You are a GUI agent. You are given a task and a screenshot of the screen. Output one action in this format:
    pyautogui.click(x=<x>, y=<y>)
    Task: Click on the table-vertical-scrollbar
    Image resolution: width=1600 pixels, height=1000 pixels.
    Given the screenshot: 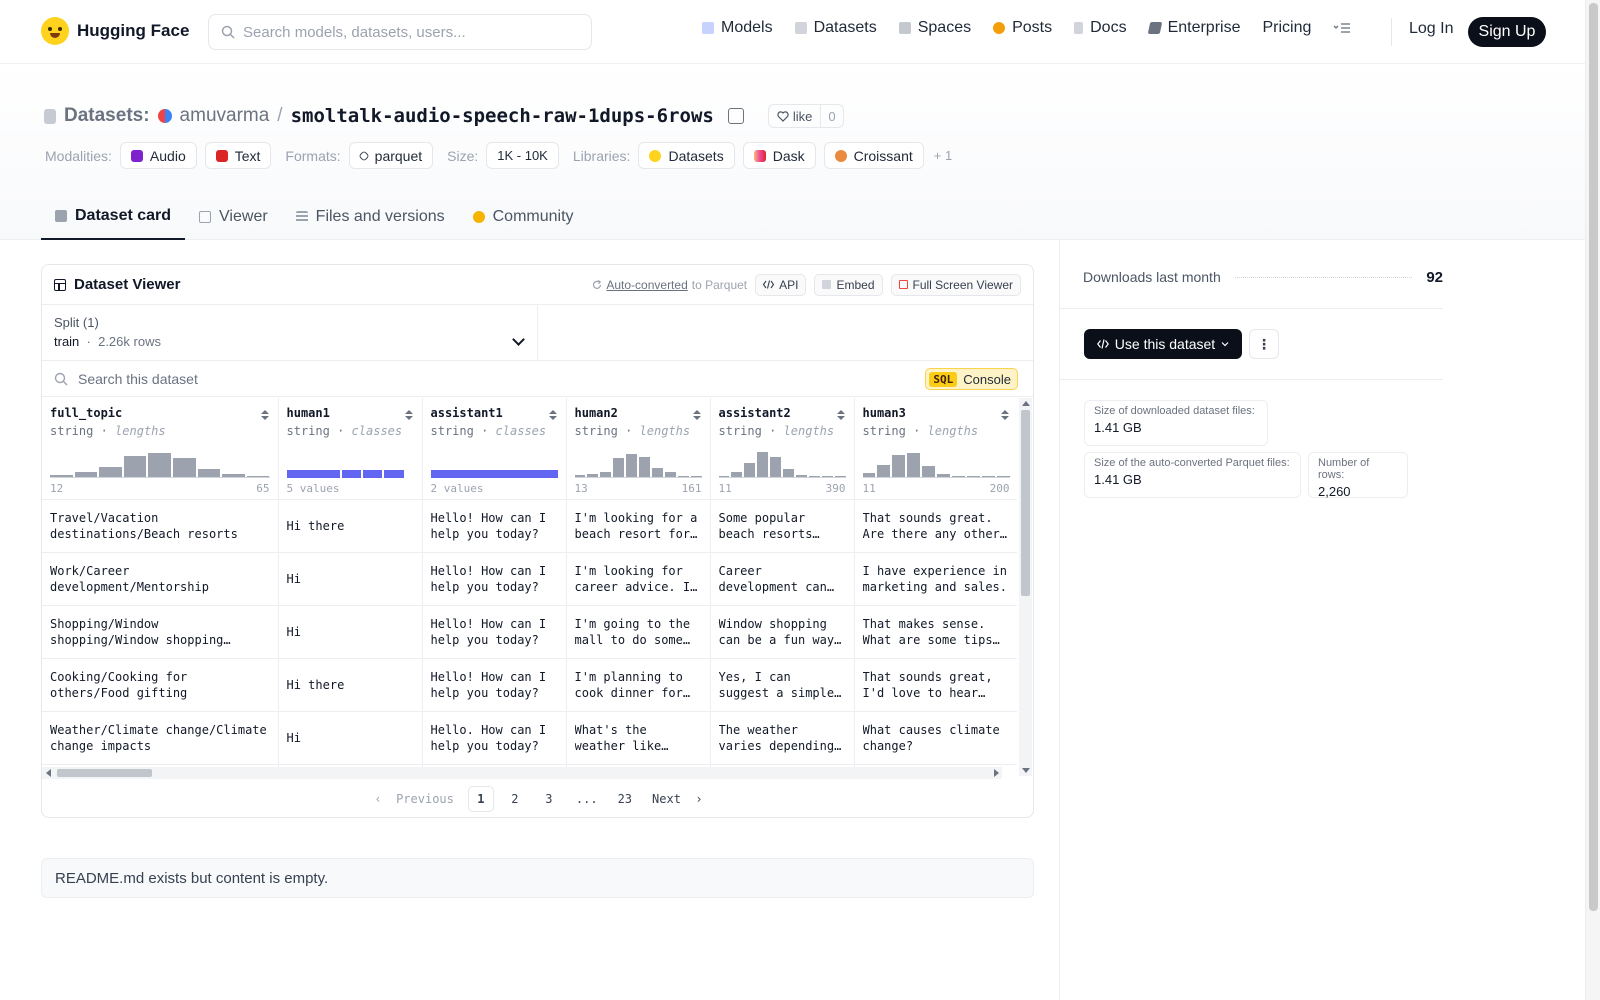 What is the action you would take?
    pyautogui.click(x=1025, y=587)
    